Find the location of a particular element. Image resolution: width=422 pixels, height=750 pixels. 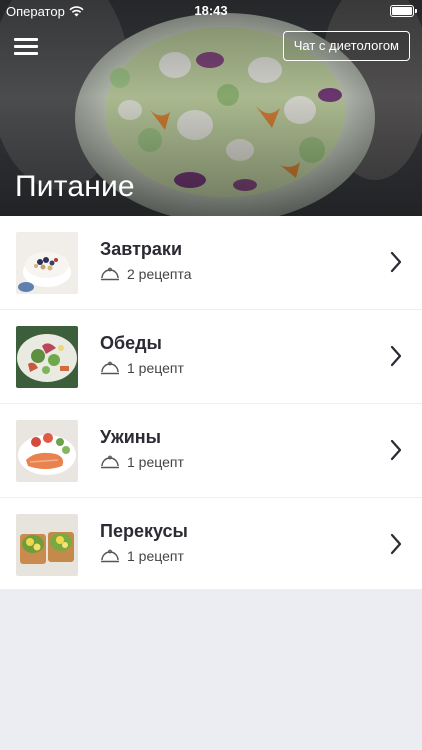

snacks-thumbnail is located at coordinates (47, 545).